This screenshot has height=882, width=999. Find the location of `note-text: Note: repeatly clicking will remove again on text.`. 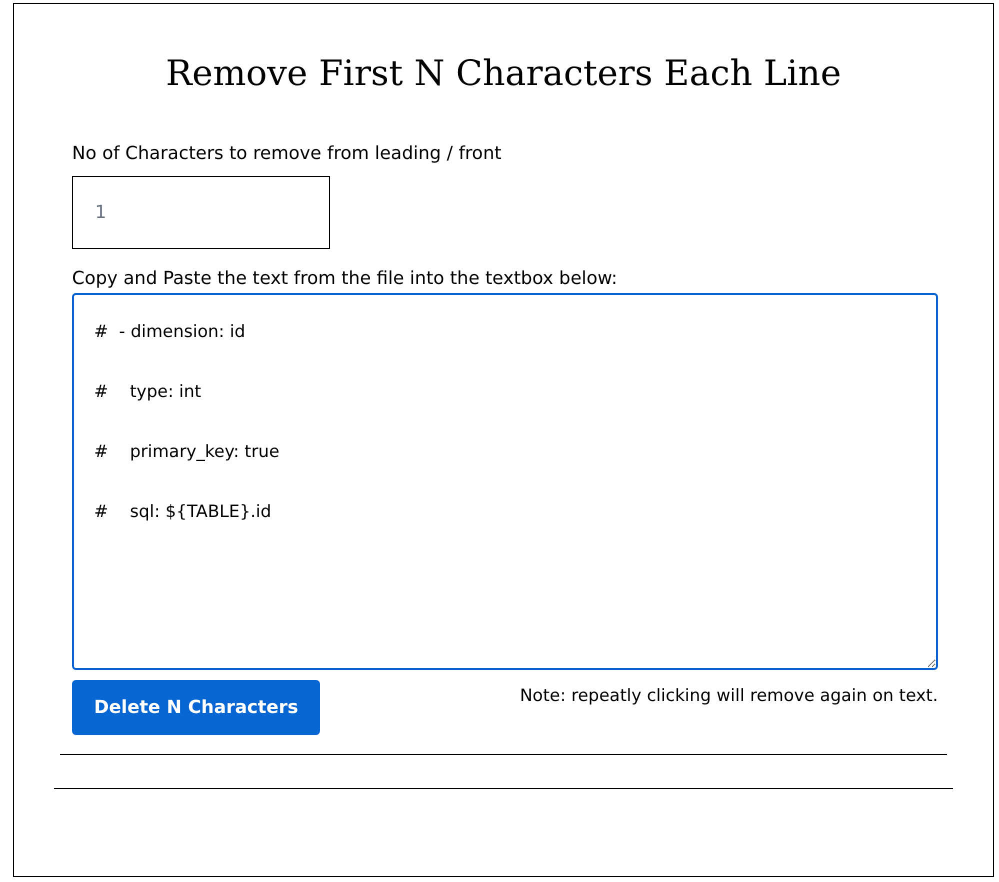

note-text: Note: repeatly clicking will remove again on text. is located at coordinates (729, 696).